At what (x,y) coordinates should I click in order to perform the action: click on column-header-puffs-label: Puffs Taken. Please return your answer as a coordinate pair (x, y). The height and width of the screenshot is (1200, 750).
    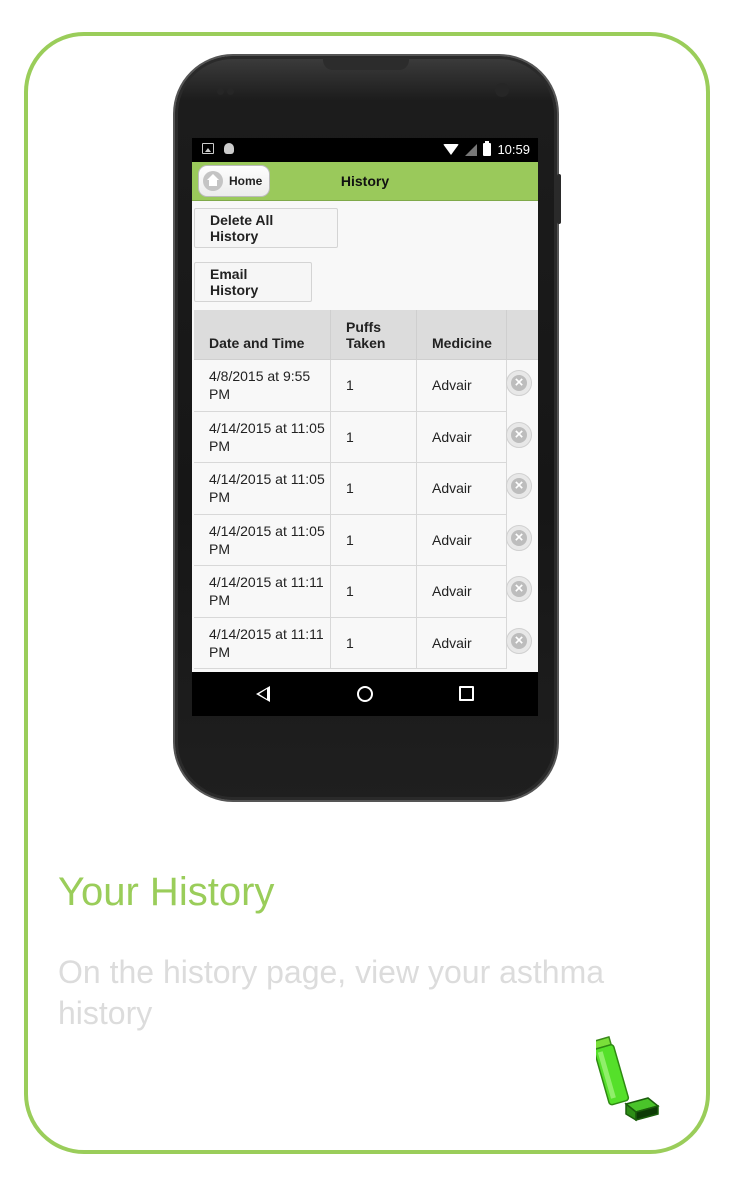
    Looking at the image, I should click on (366, 335).